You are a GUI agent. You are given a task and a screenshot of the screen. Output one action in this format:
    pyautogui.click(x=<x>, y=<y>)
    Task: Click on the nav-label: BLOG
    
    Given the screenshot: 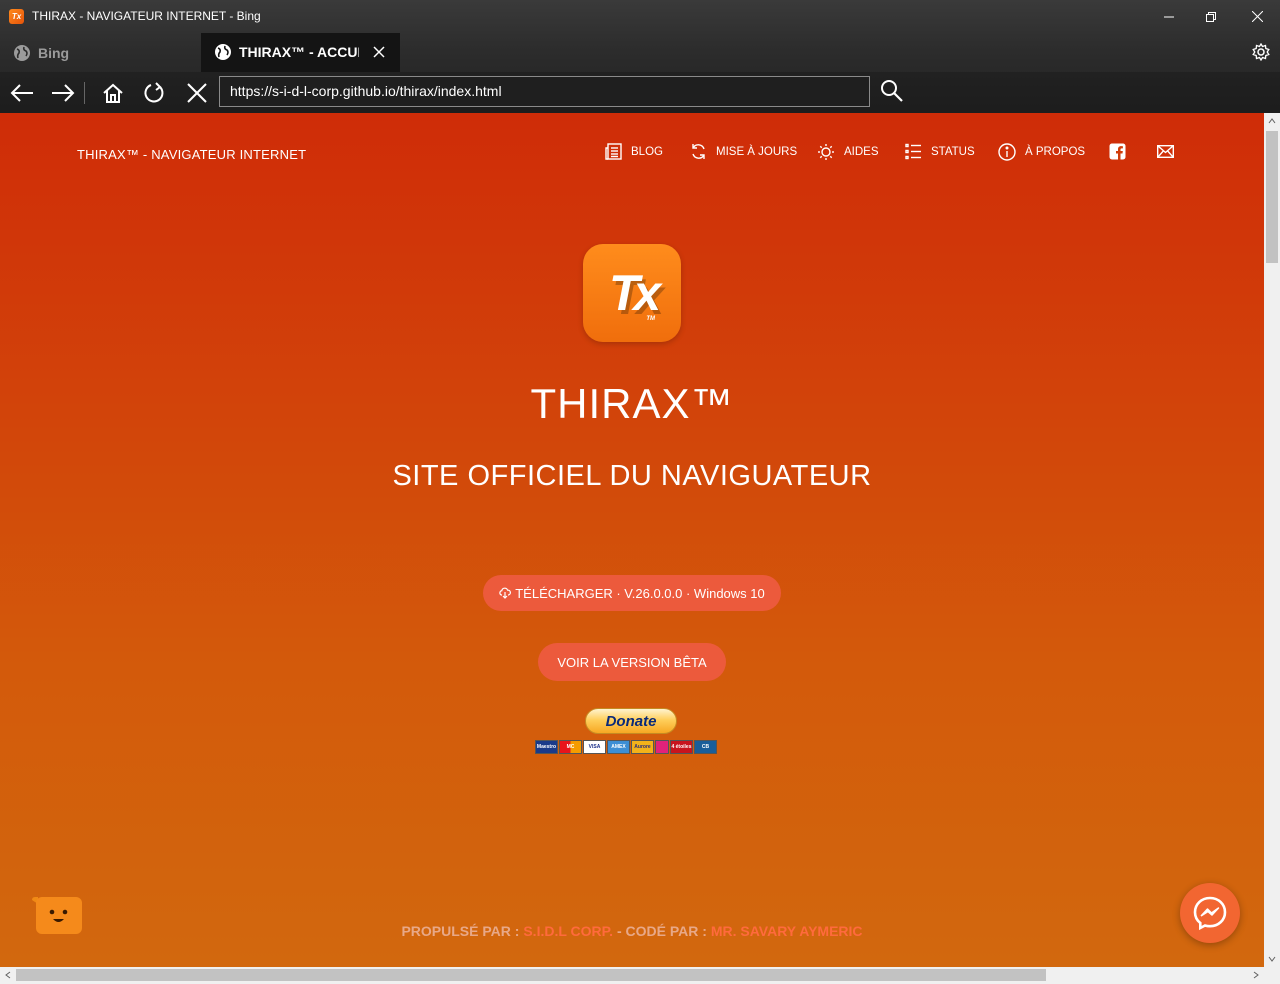 What is the action you would take?
    pyautogui.click(x=647, y=151)
    